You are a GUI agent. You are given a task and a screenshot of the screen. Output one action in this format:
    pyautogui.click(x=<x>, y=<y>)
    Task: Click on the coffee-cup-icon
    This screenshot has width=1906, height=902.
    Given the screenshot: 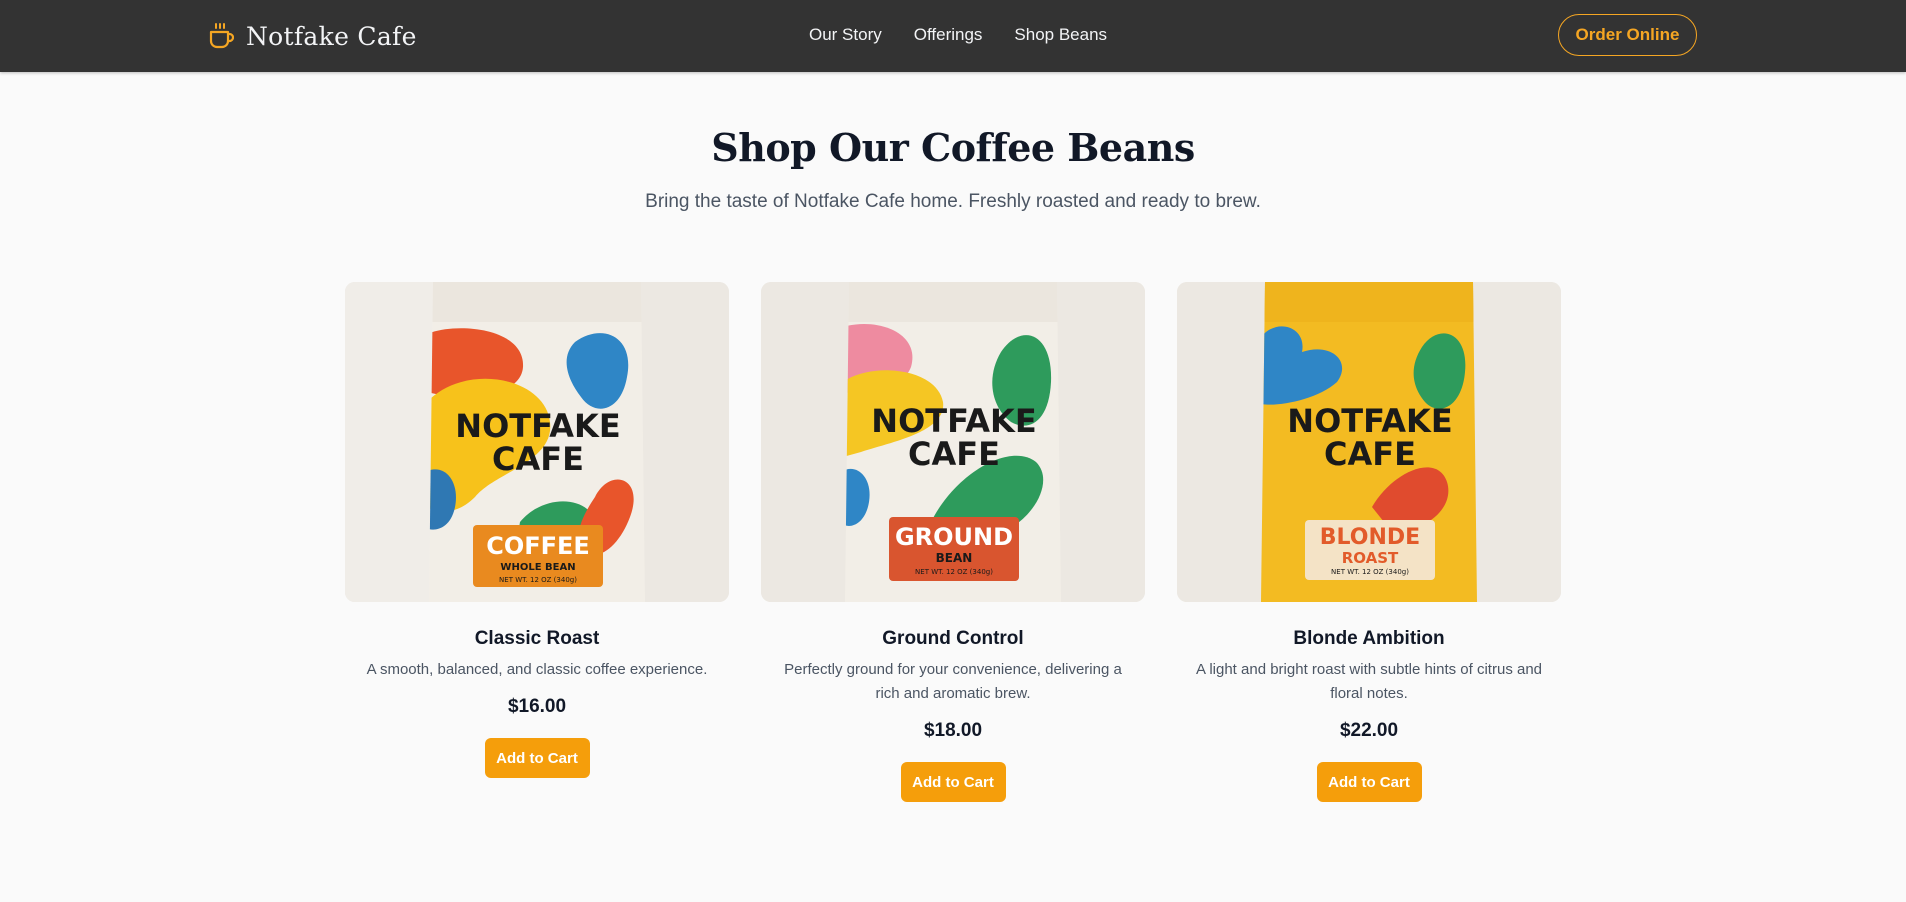 What is the action you would take?
    pyautogui.click(x=221, y=36)
    